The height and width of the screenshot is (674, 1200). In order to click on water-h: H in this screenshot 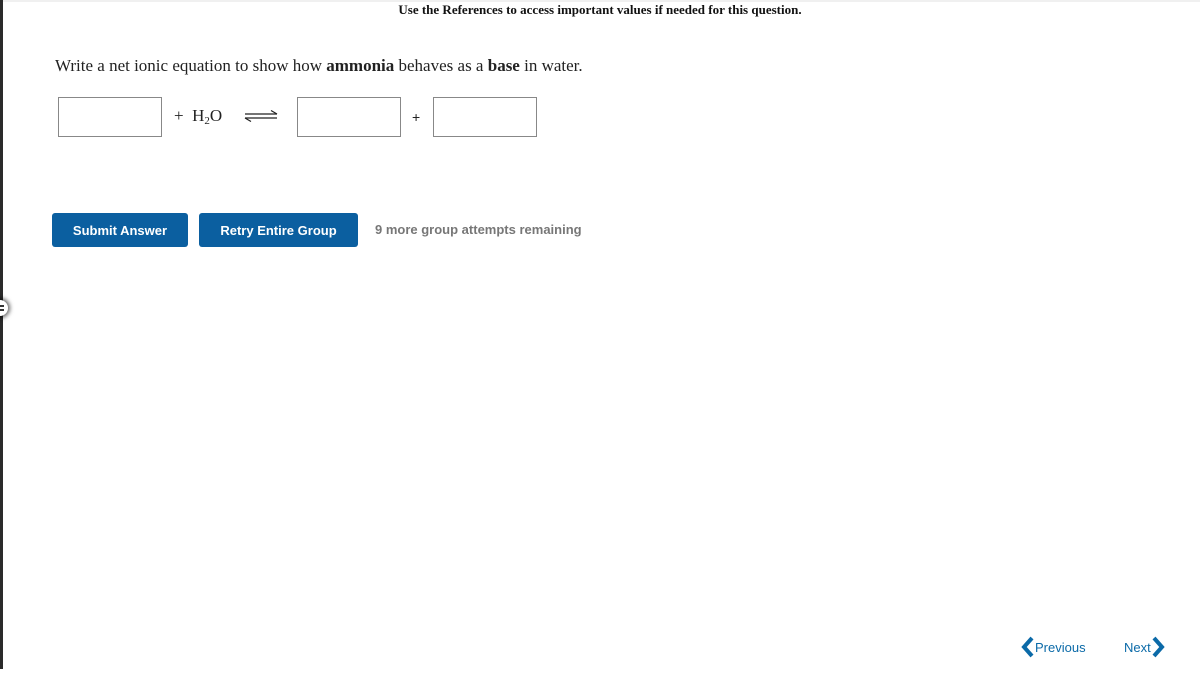, I will do `click(198, 115)`.